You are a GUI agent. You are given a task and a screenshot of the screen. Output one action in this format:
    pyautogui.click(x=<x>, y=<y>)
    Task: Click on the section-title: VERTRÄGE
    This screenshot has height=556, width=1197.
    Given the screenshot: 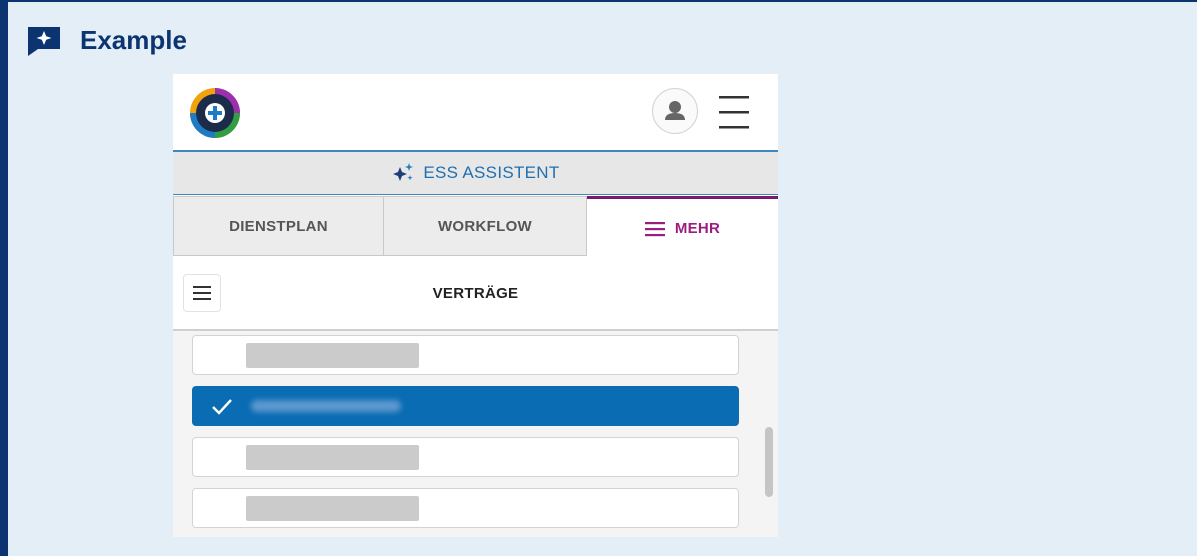 What is the action you would take?
    pyautogui.click(x=475, y=293)
    